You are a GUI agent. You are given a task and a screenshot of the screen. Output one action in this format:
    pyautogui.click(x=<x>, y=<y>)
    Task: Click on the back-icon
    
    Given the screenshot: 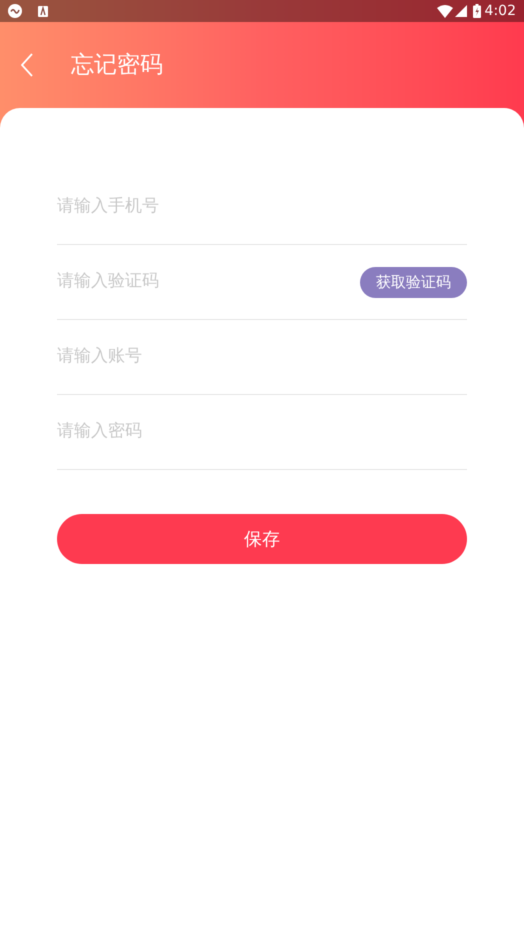 What is the action you would take?
    pyautogui.click(x=27, y=65)
    